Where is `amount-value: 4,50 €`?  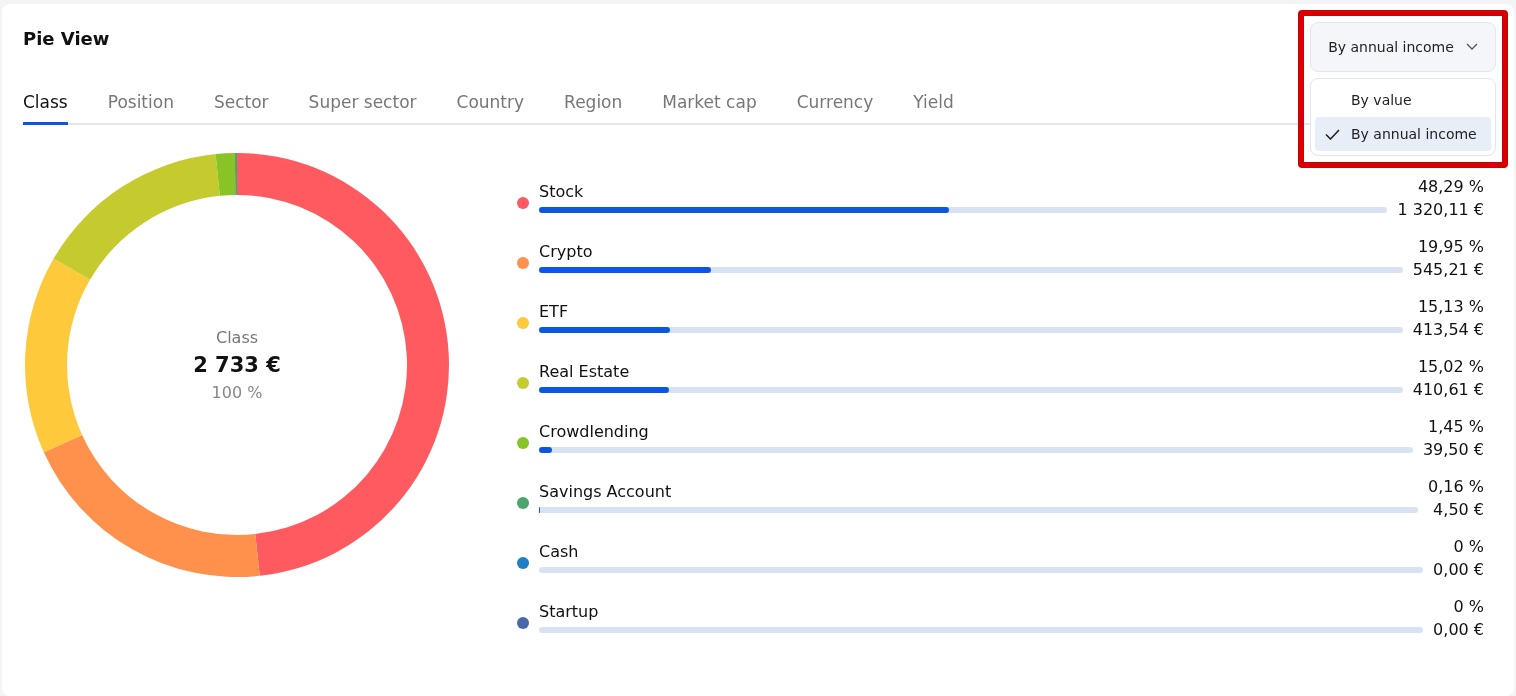
amount-value: 4,50 € is located at coordinates (1458, 509).